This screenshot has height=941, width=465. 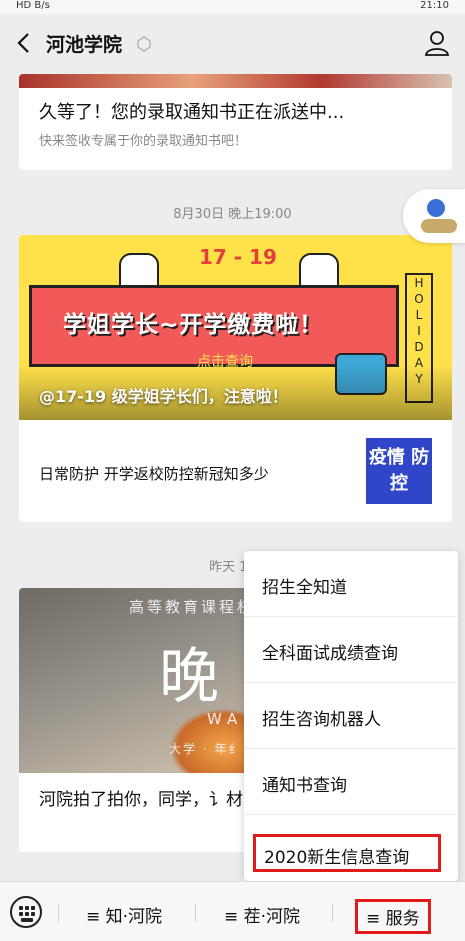 I want to click on menu-item-label: 全科面试成绩查询, so click(x=330, y=654).